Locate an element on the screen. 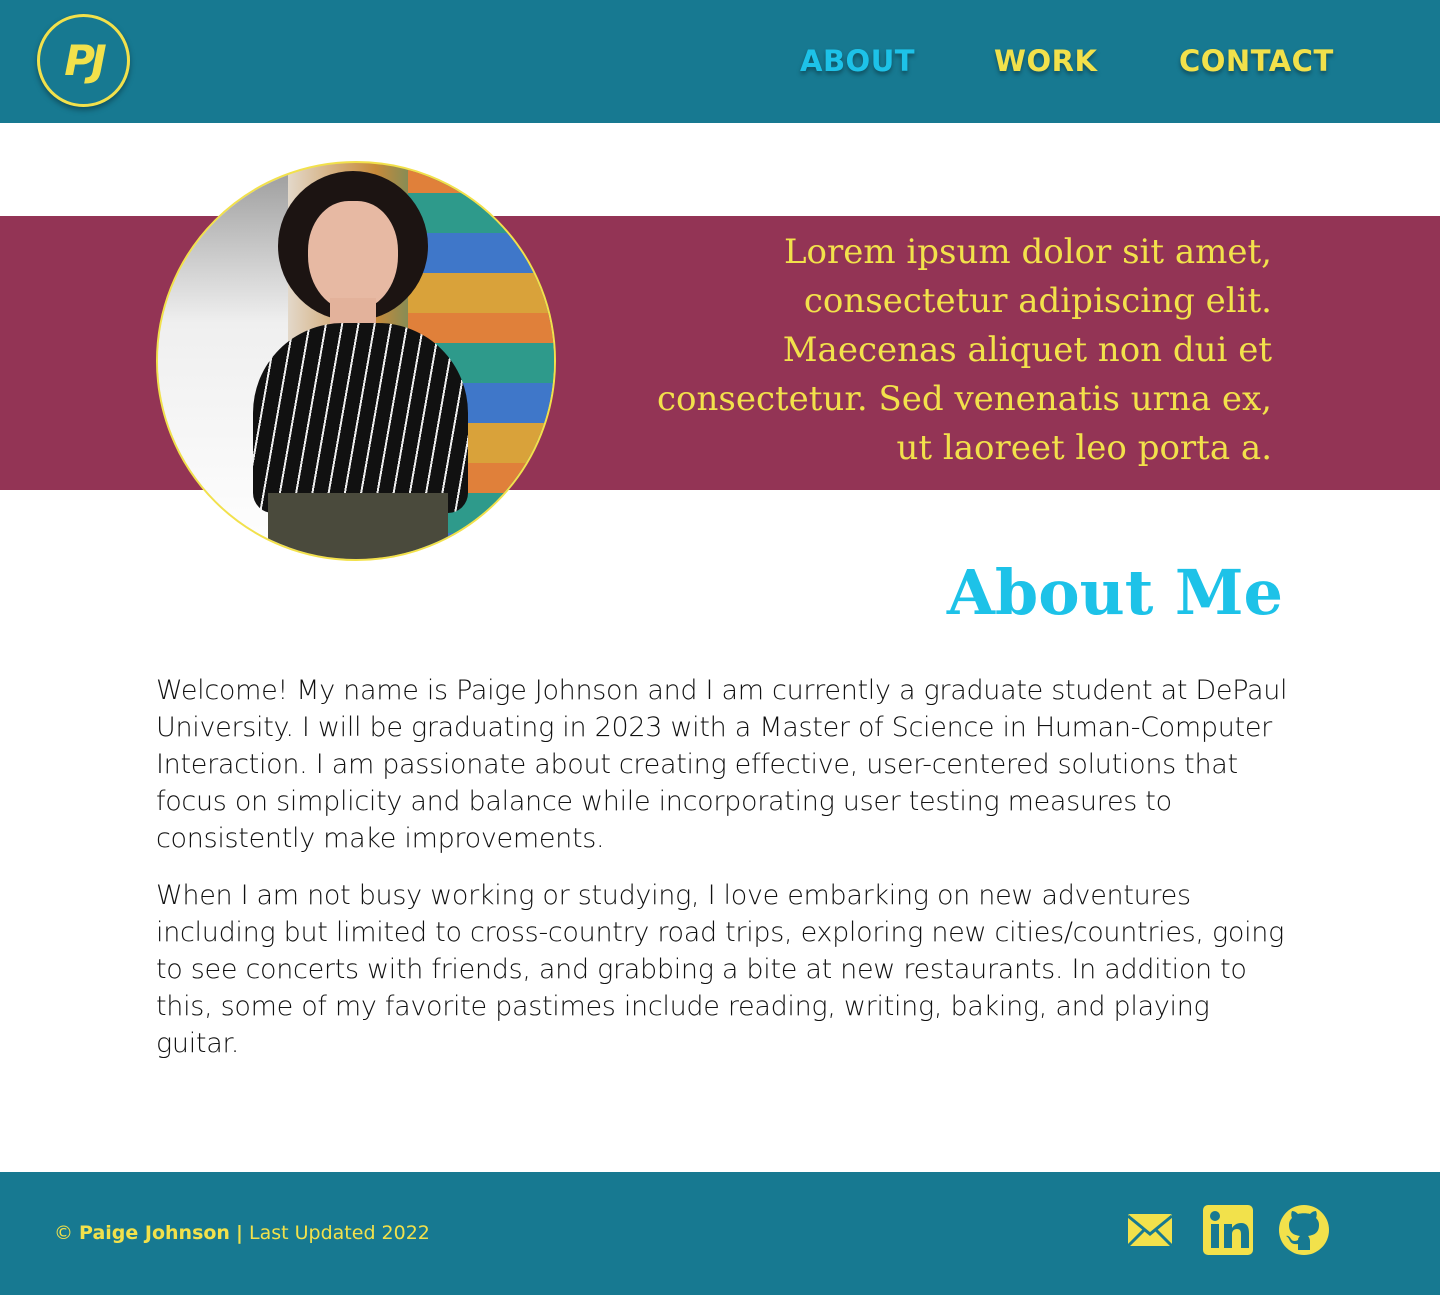 The image size is (1440, 1295). nav-work-link: WORK is located at coordinates (1045, 62).